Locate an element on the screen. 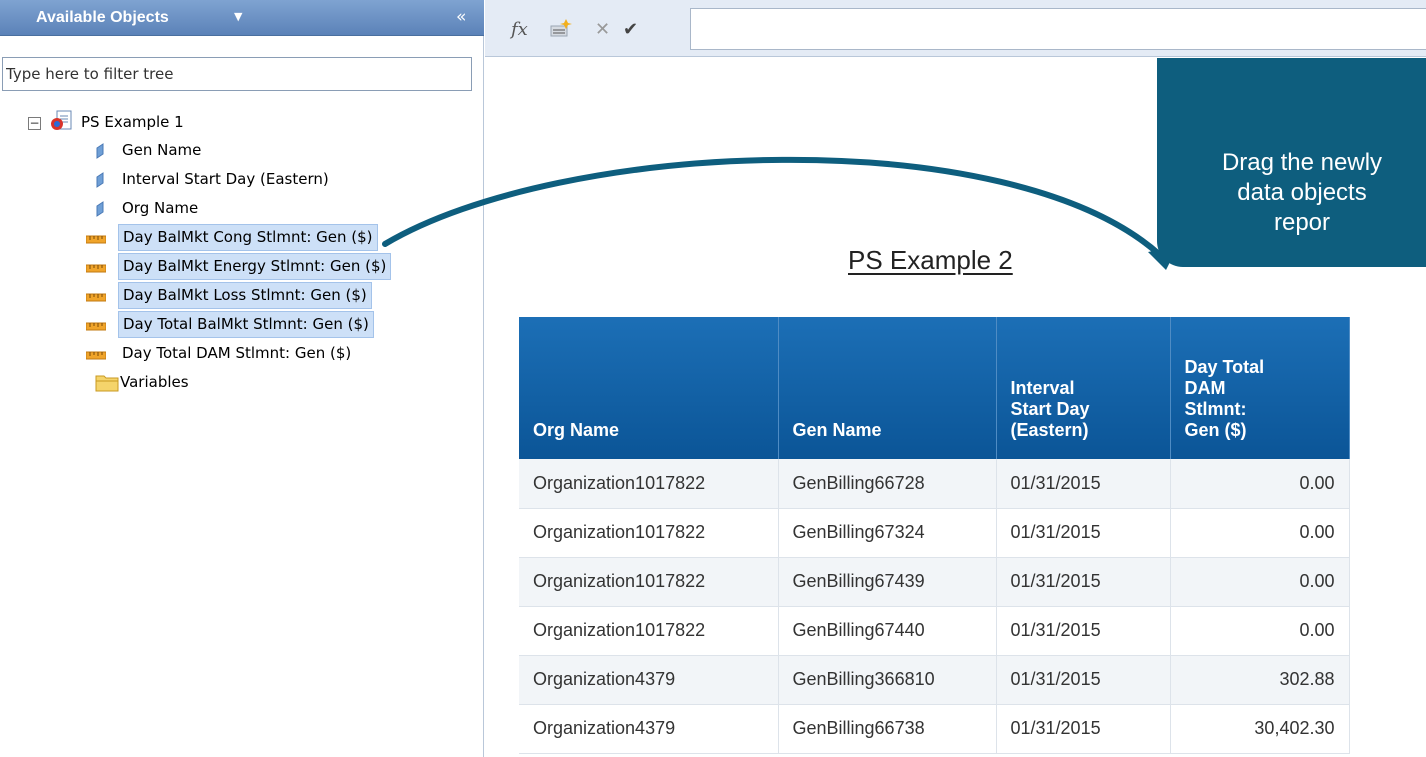 The image size is (1426, 757). panel-title: Available Objects is located at coordinates (102, 18).